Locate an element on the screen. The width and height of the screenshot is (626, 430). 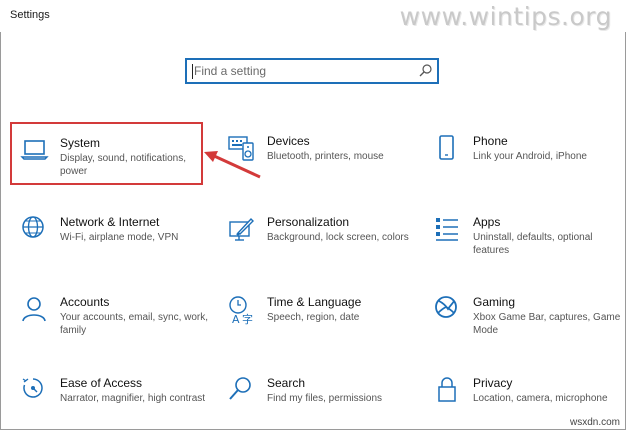
tile-description: Bluetooth, printers, mouse is located at coordinates (325, 156).